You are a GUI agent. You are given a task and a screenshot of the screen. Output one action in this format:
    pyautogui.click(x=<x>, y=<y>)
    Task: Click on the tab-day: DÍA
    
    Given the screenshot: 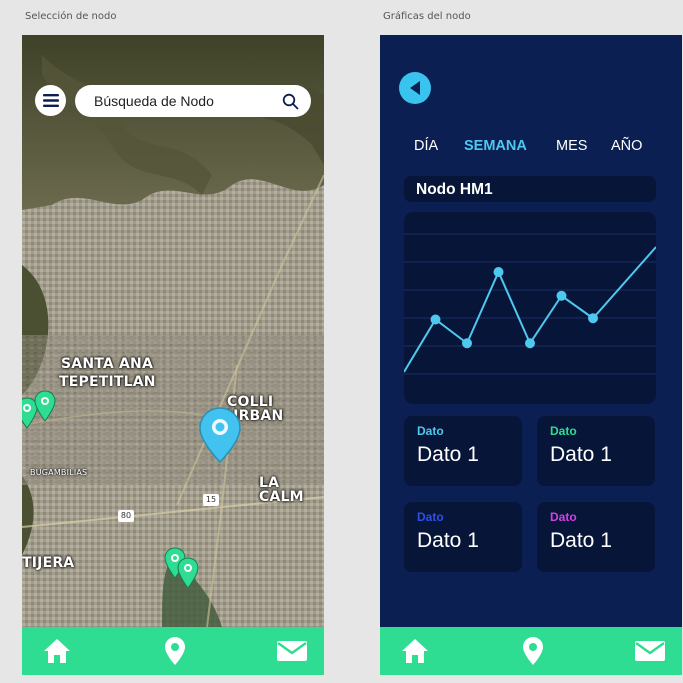 What is the action you would take?
    pyautogui.click(x=426, y=146)
    